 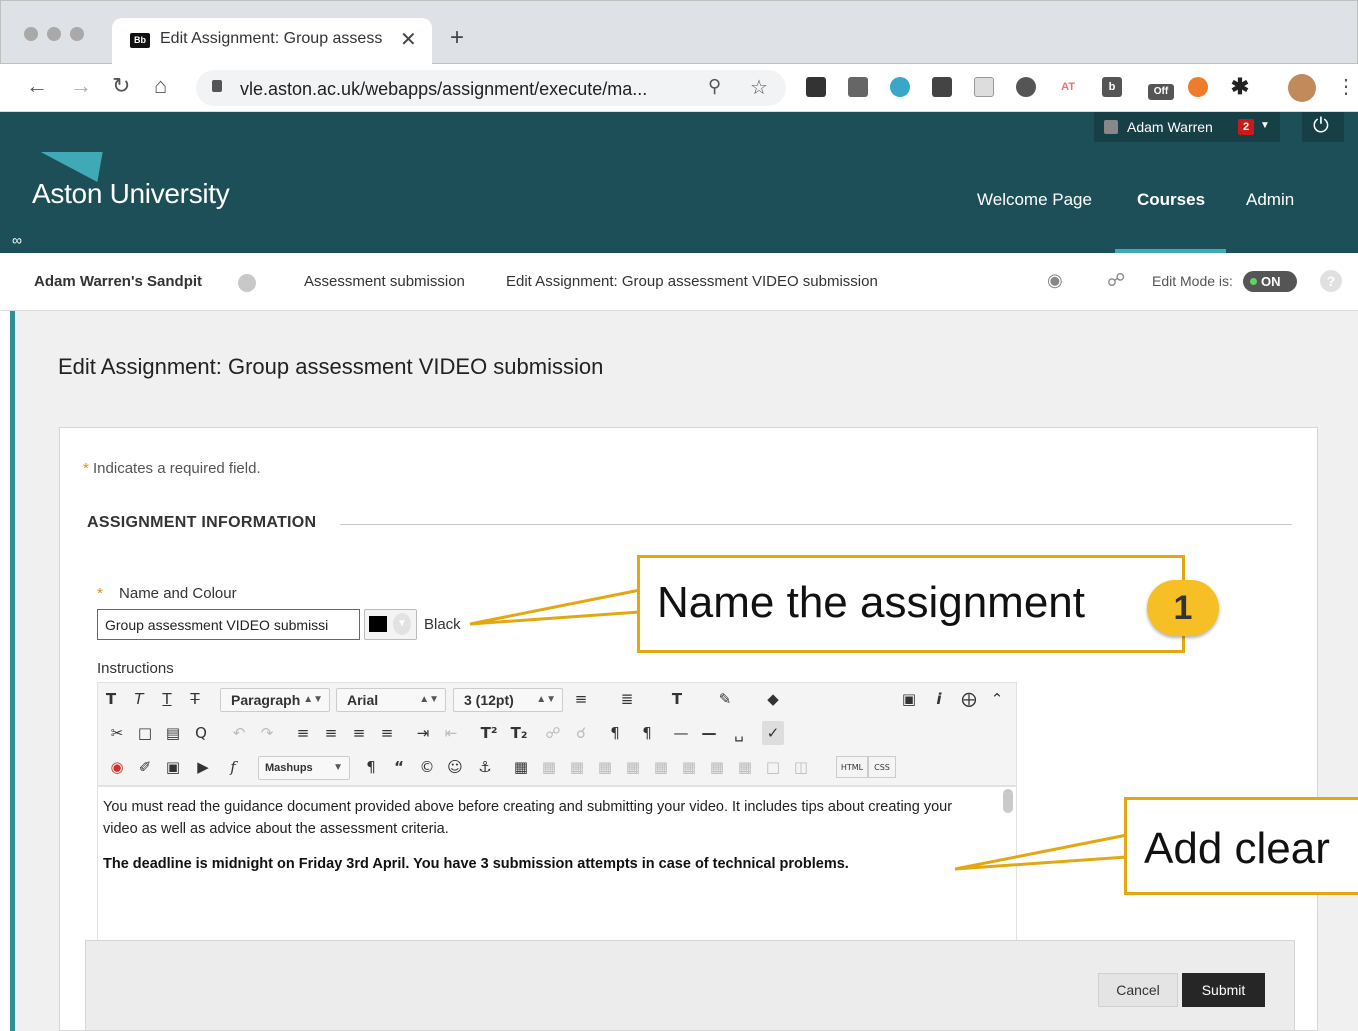 What do you see at coordinates (391, 700) in the screenshot?
I see `font-family-select: Arial ▲▼` at bounding box center [391, 700].